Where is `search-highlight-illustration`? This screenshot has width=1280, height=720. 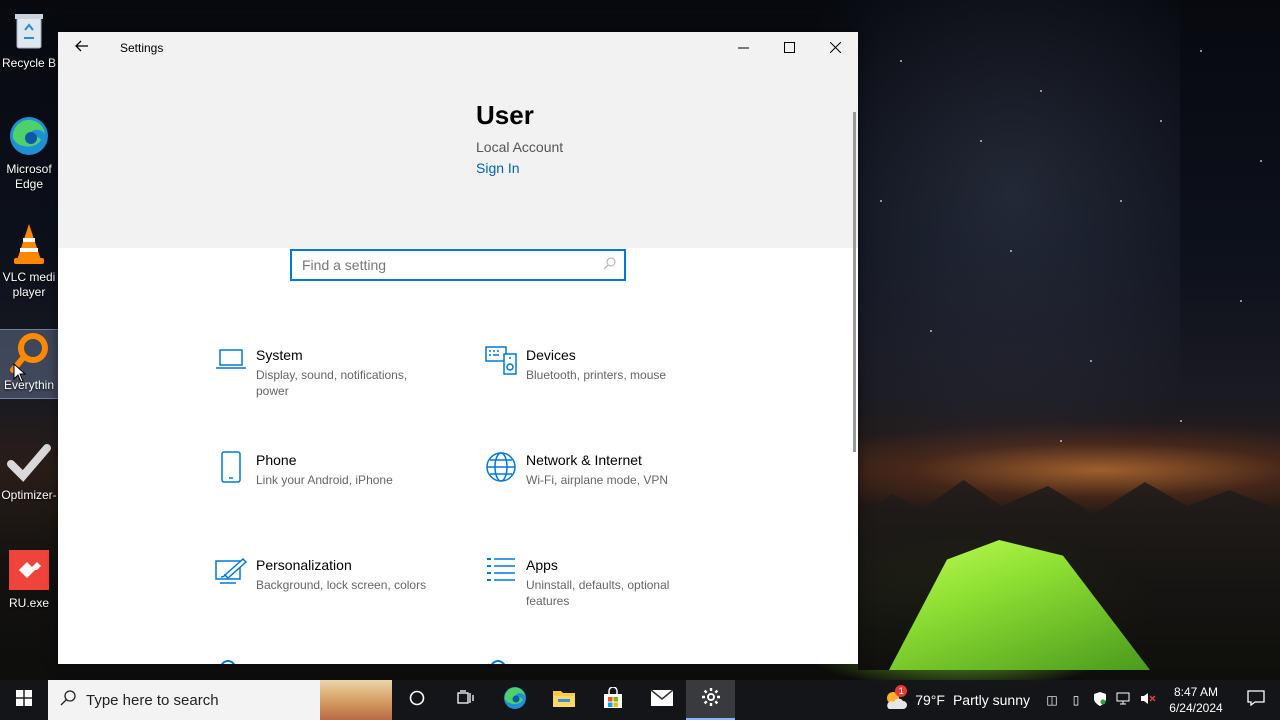
search-highlight-illustration is located at coordinates (356, 700).